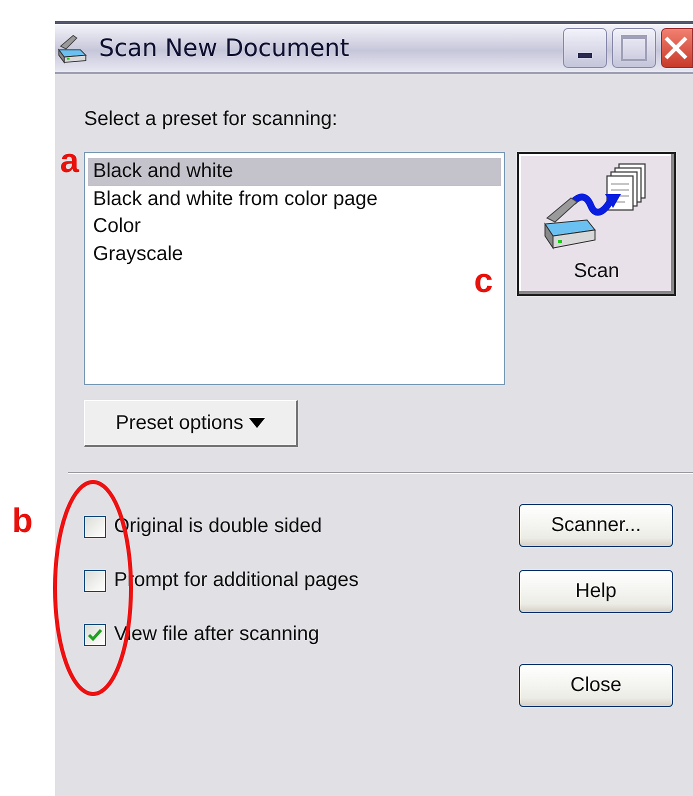 This screenshot has height=796, width=693. What do you see at coordinates (596, 591) in the screenshot?
I see `dialog-button: Help` at bounding box center [596, 591].